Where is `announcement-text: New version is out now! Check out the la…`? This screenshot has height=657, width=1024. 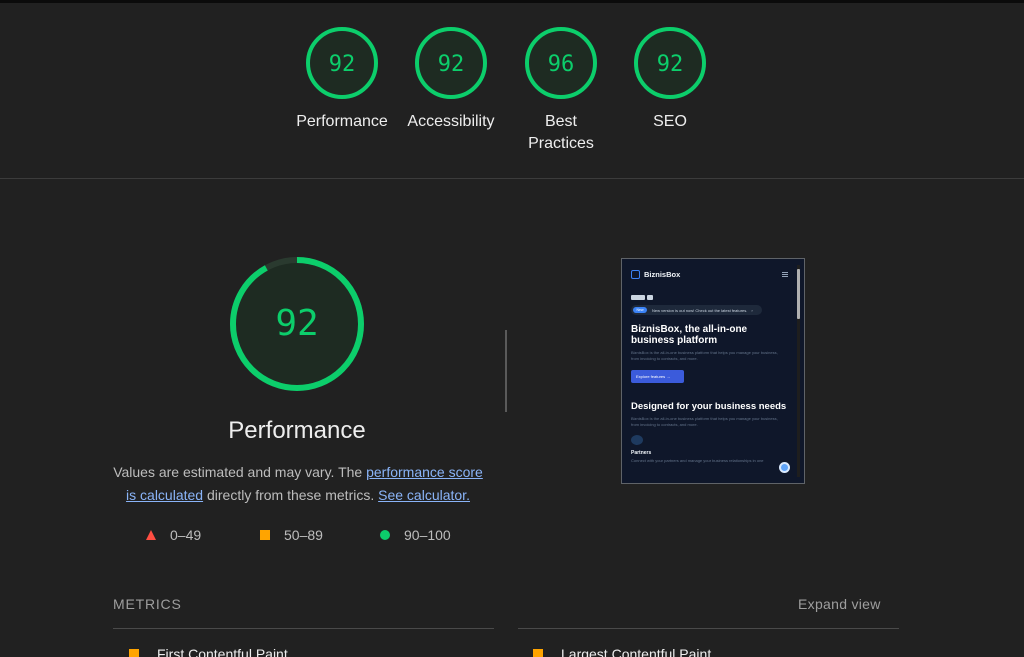 announcement-text: New version is out now! Check out the la… is located at coordinates (700, 310).